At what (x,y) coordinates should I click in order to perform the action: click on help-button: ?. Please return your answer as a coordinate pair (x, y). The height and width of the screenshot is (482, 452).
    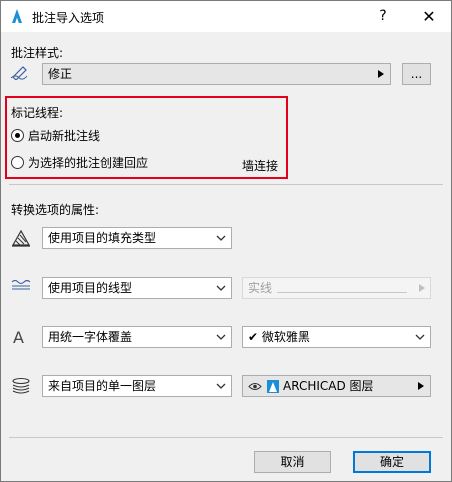
    Looking at the image, I should click on (383, 16).